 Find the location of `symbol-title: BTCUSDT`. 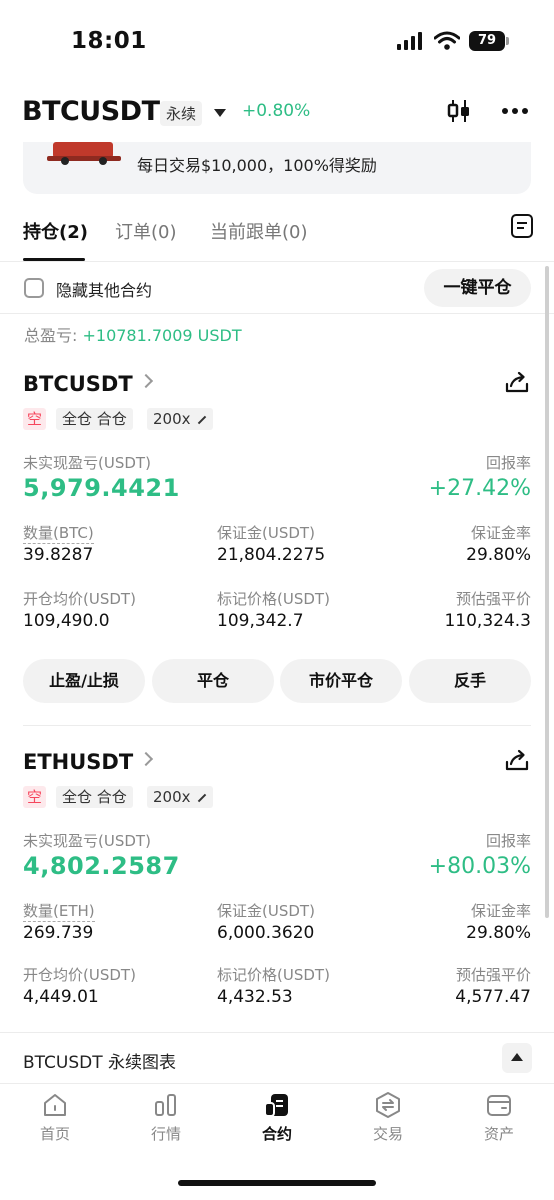

symbol-title: BTCUSDT is located at coordinates (91, 111).